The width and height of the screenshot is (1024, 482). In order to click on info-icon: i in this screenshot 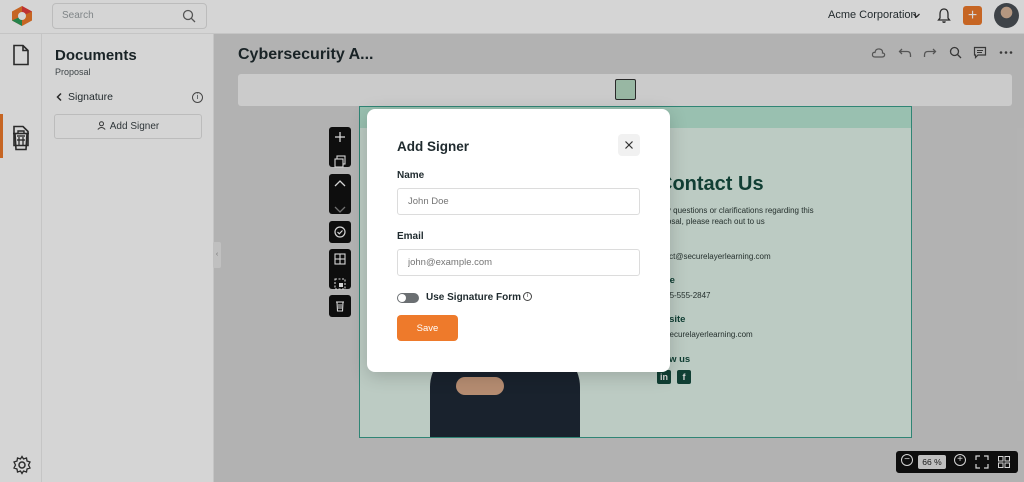, I will do `click(527, 296)`.